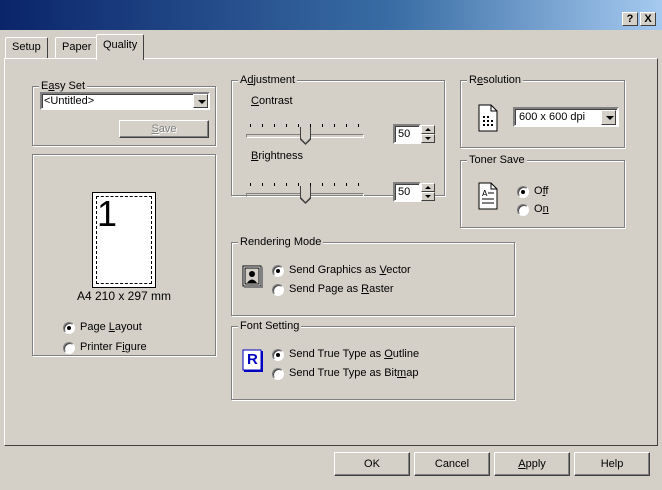 The image size is (662, 490). Describe the element at coordinates (488, 118) in the screenshot. I see `resolution-dots-icon` at that location.